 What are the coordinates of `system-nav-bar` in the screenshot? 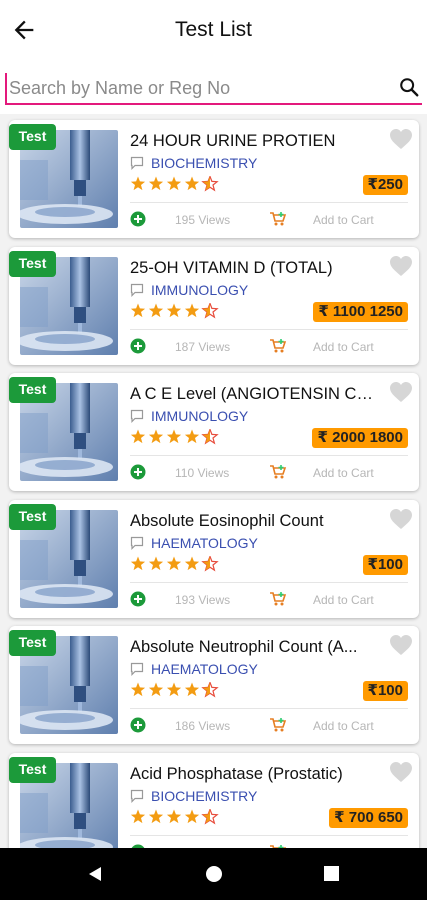 It's located at (213, 874).